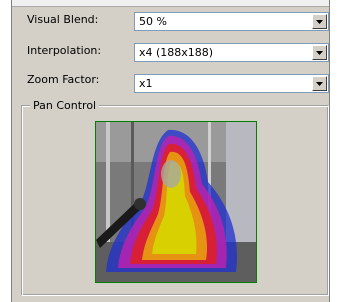  What do you see at coordinates (169, 3) in the screenshot?
I see `top-edge` at bounding box center [169, 3].